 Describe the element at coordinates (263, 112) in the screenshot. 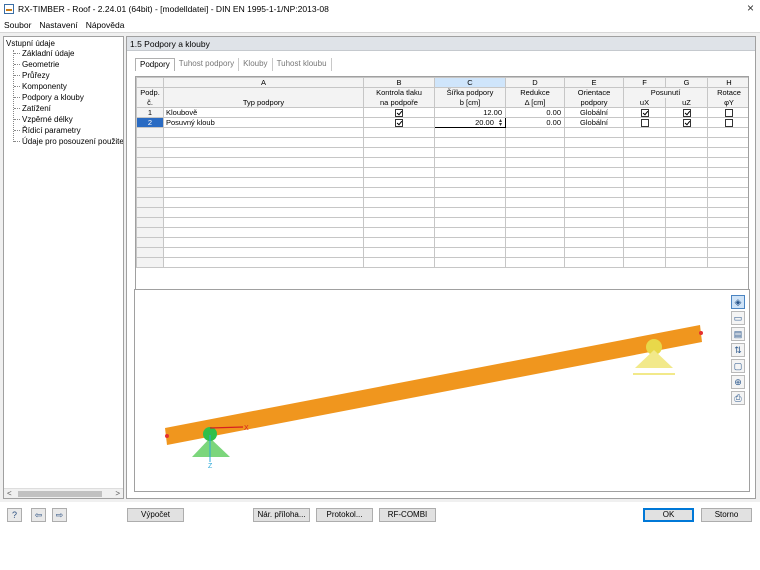

I see `cell-support-type: Kloubově` at that location.